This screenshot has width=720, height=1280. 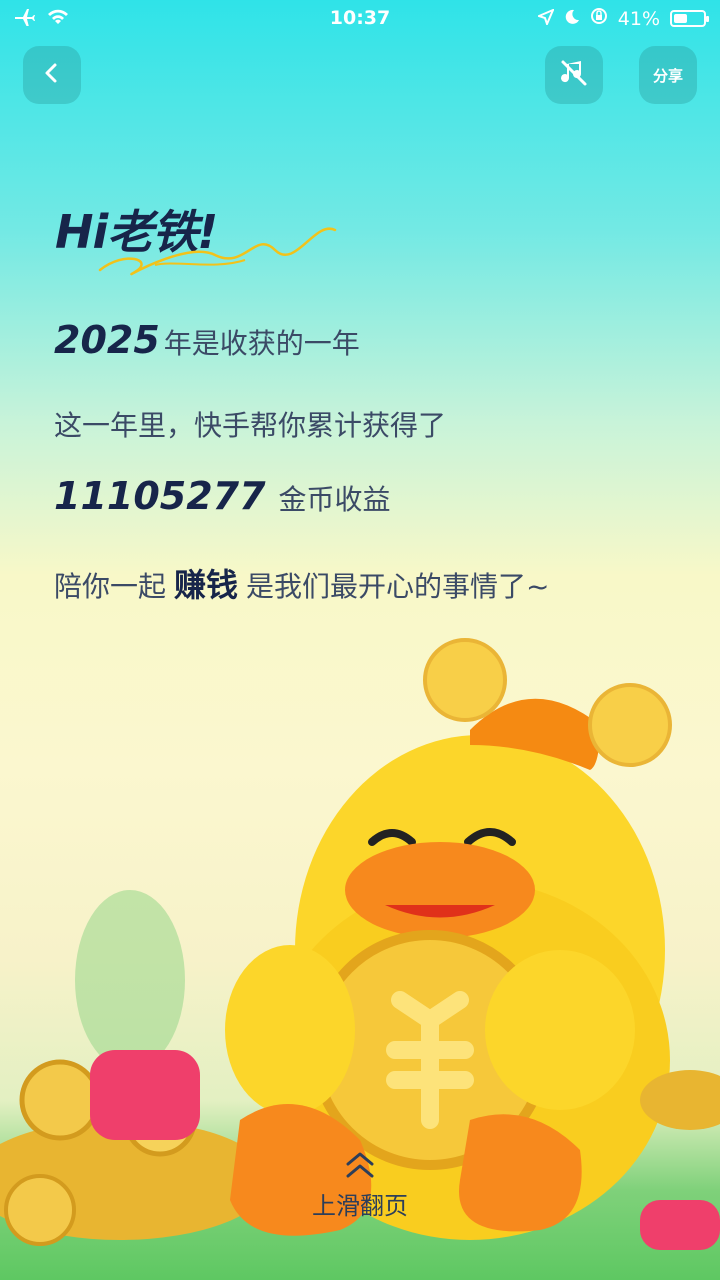 I want to click on coins-text: 金币收益, so click(x=334, y=499).